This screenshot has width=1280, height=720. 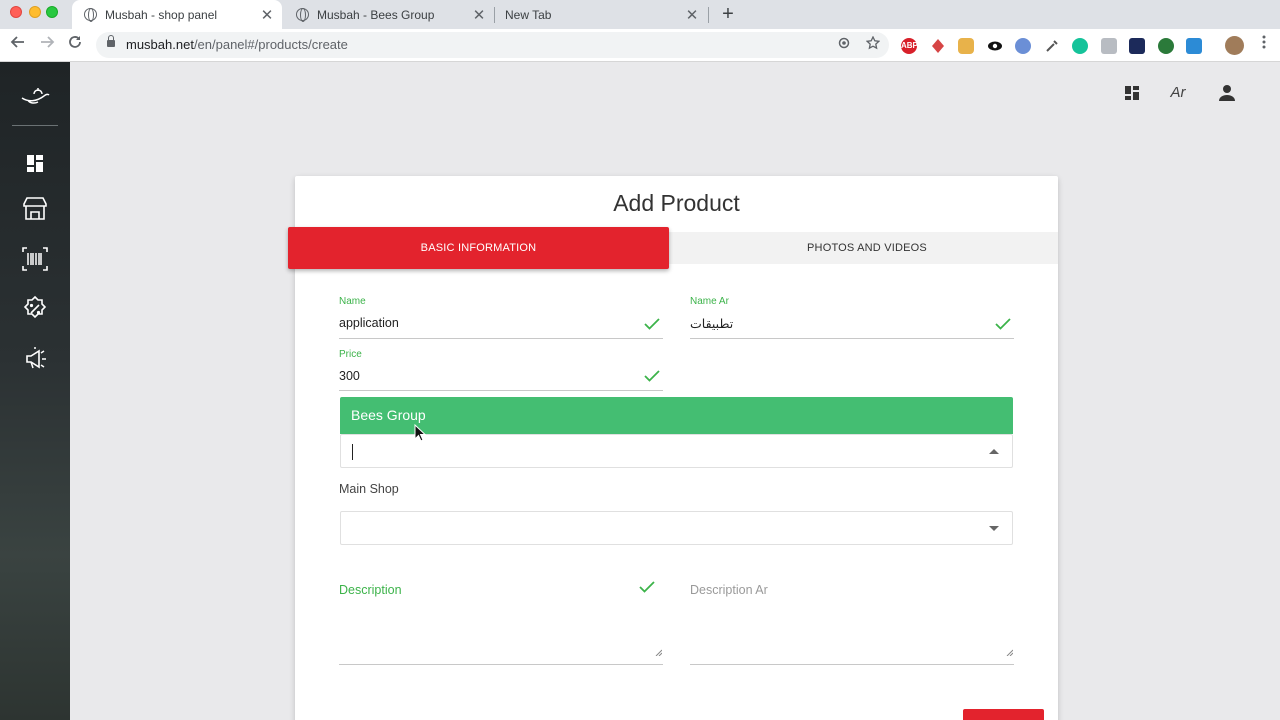 I want to click on description-textarea, so click(x=501, y=664).